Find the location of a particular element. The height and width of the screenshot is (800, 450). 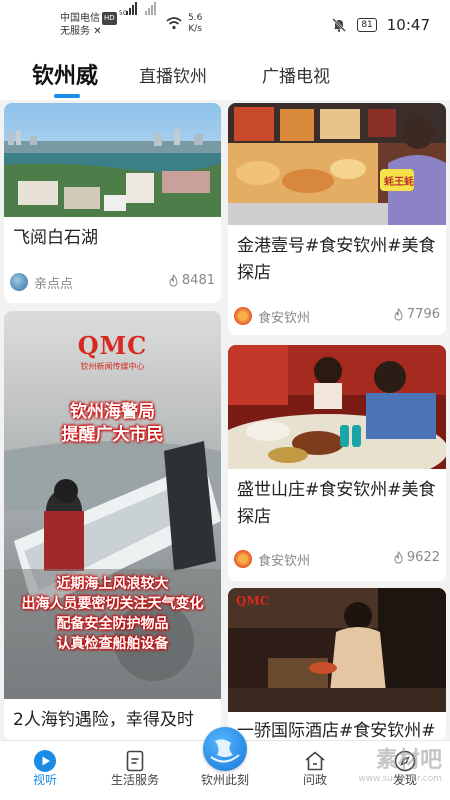

overlay-line: 配备安全防护物品 is located at coordinates (112, 624).